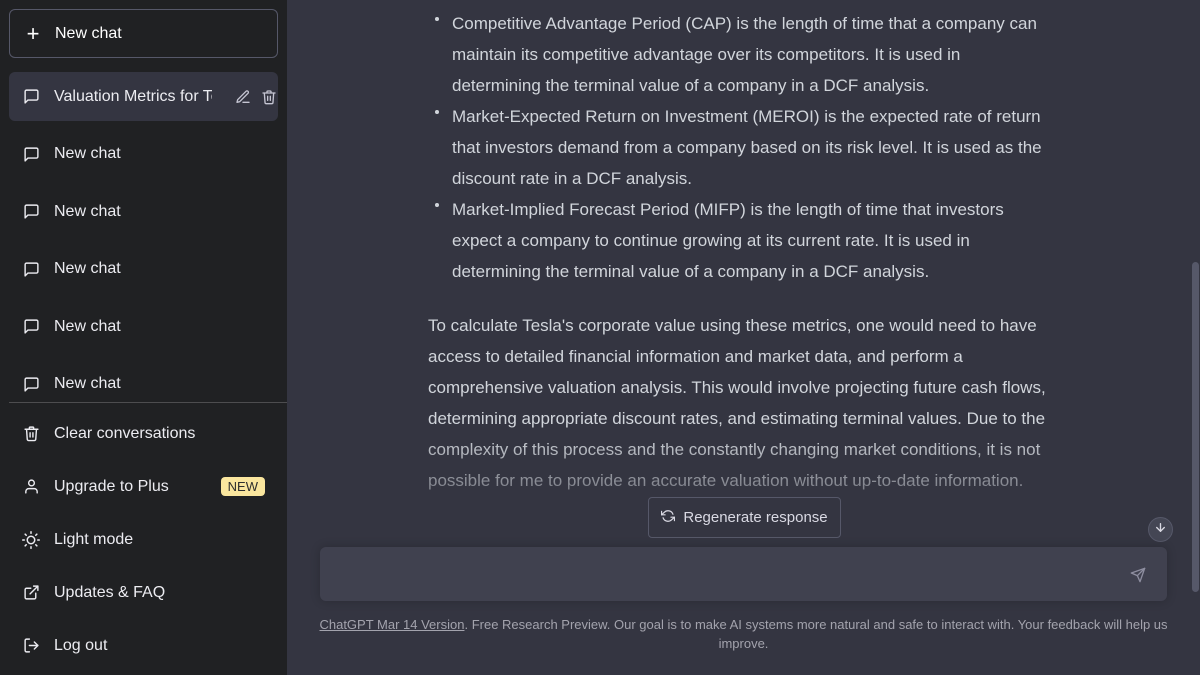 This screenshot has width=1200, height=675. I want to click on message-input-box, so click(743, 574).